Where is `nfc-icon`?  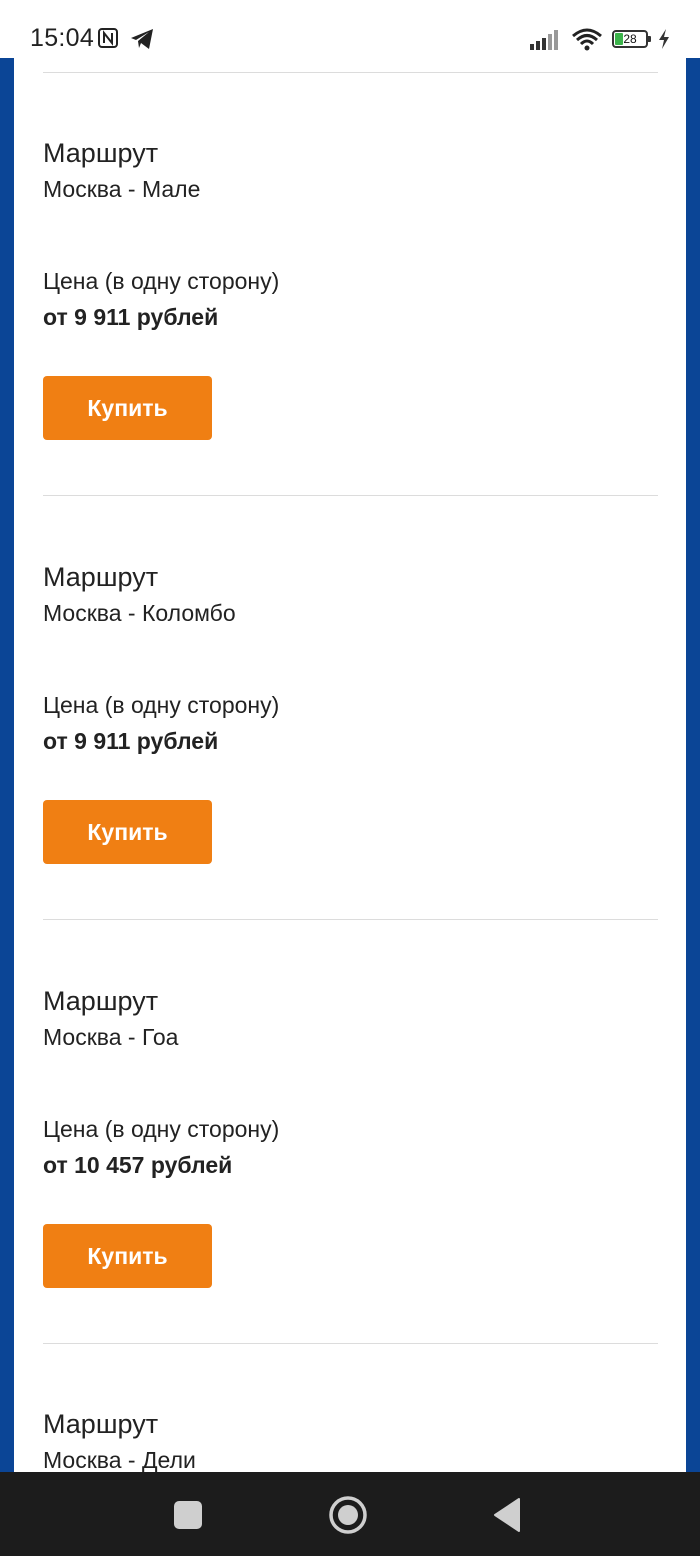 nfc-icon is located at coordinates (108, 38).